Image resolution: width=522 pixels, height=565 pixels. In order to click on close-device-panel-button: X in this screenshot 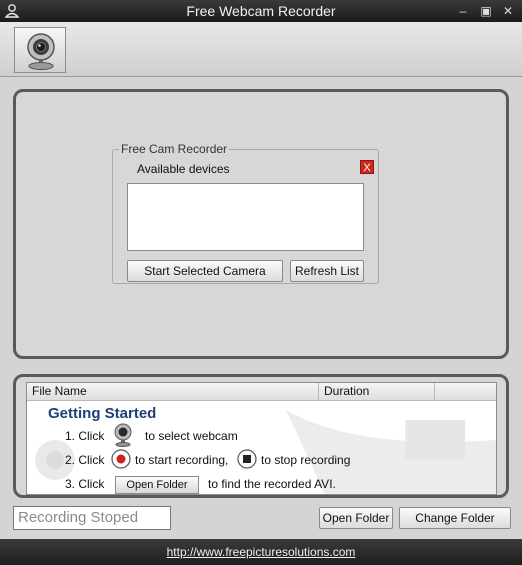, I will do `click(367, 167)`.